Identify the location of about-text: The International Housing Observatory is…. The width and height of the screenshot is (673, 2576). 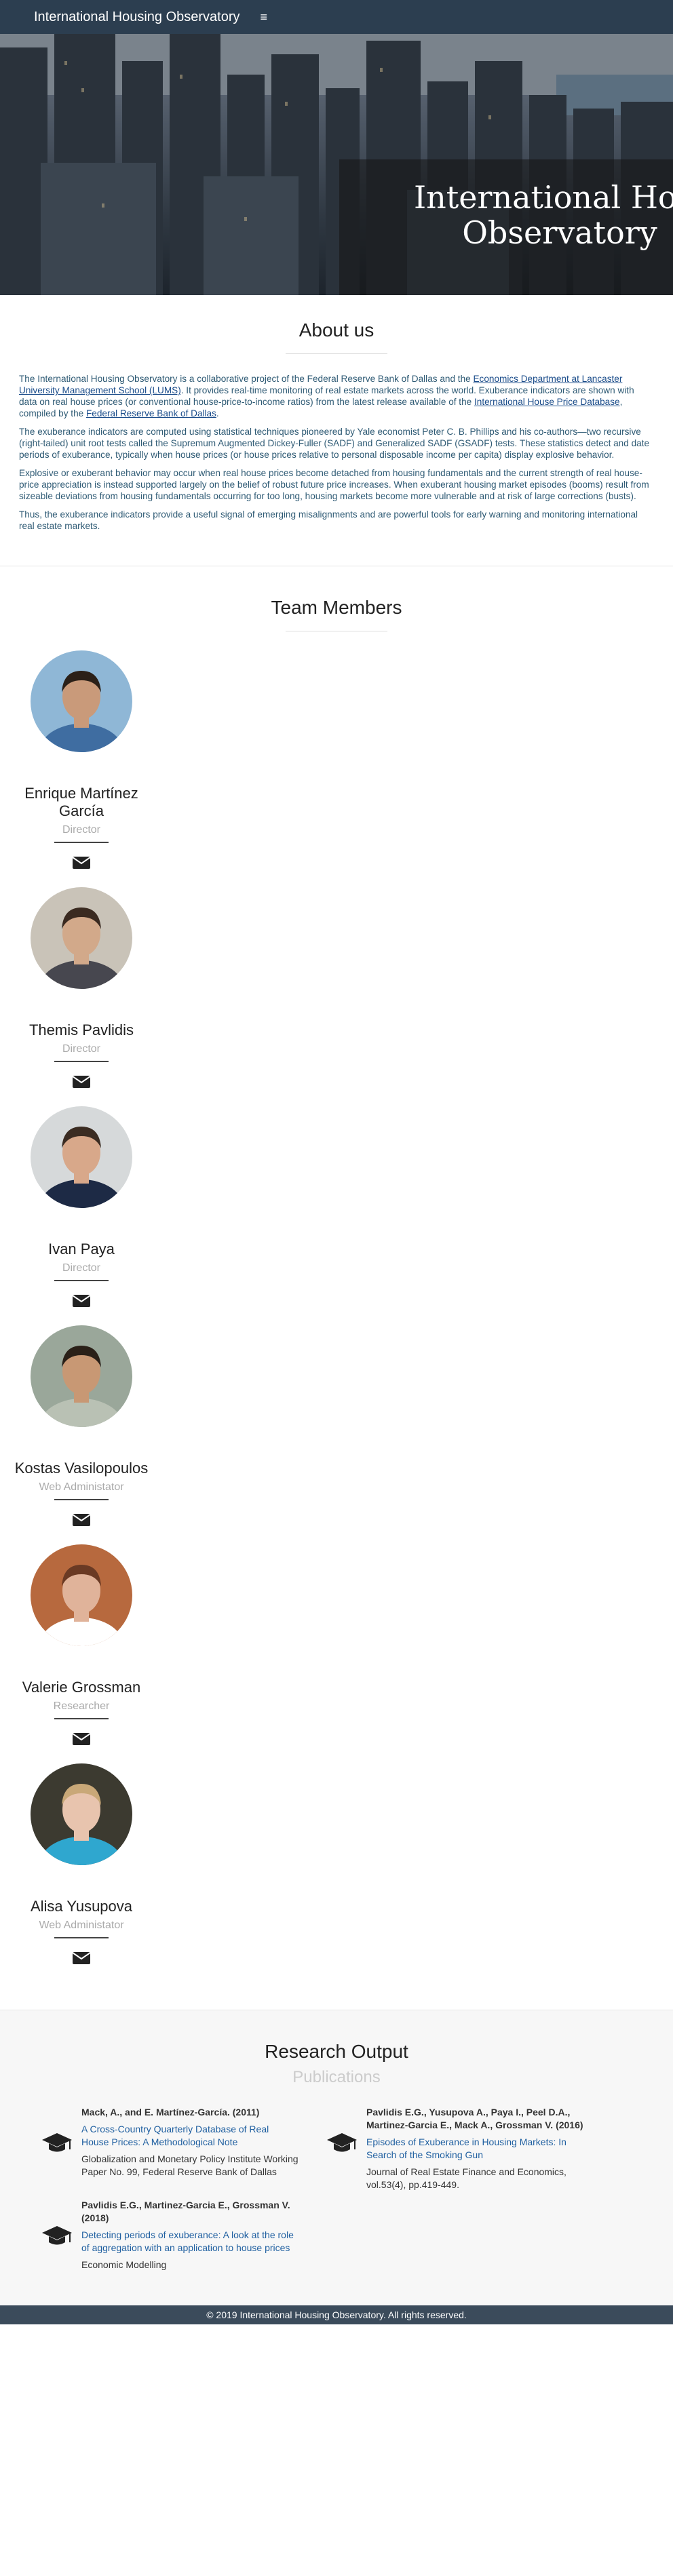
(247, 379).